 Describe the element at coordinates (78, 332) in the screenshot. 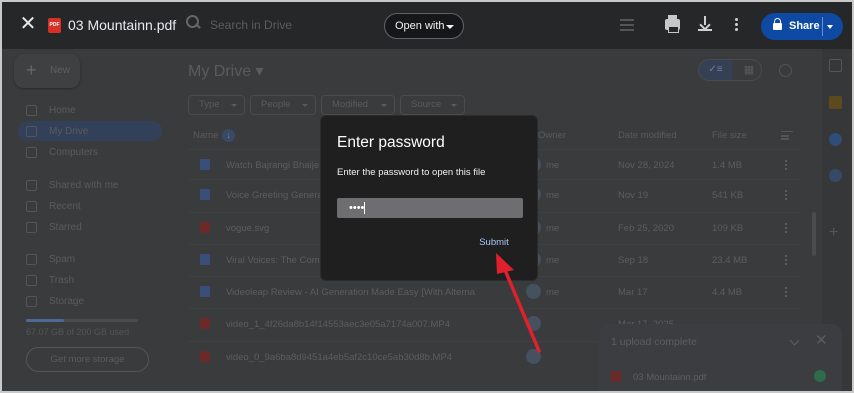

I see `storage-usage-text: 67.07 GB of 200 GB used` at that location.